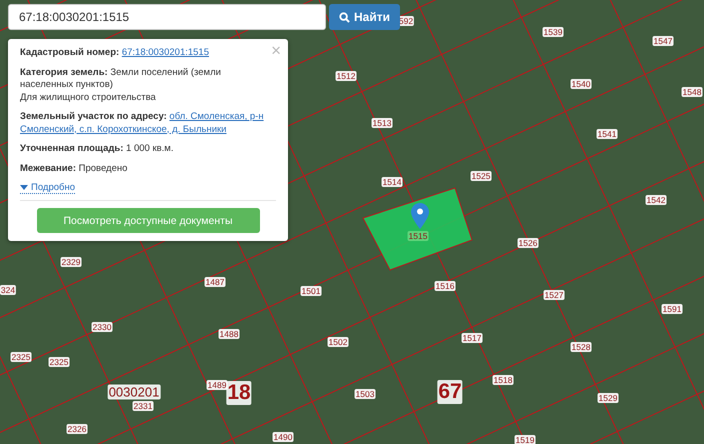  Describe the element at coordinates (120, 84) in the screenshot. I see `field-text: Категория земель: Земли поселений (земли населенных пунктов) Для жилищного строительства` at that location.